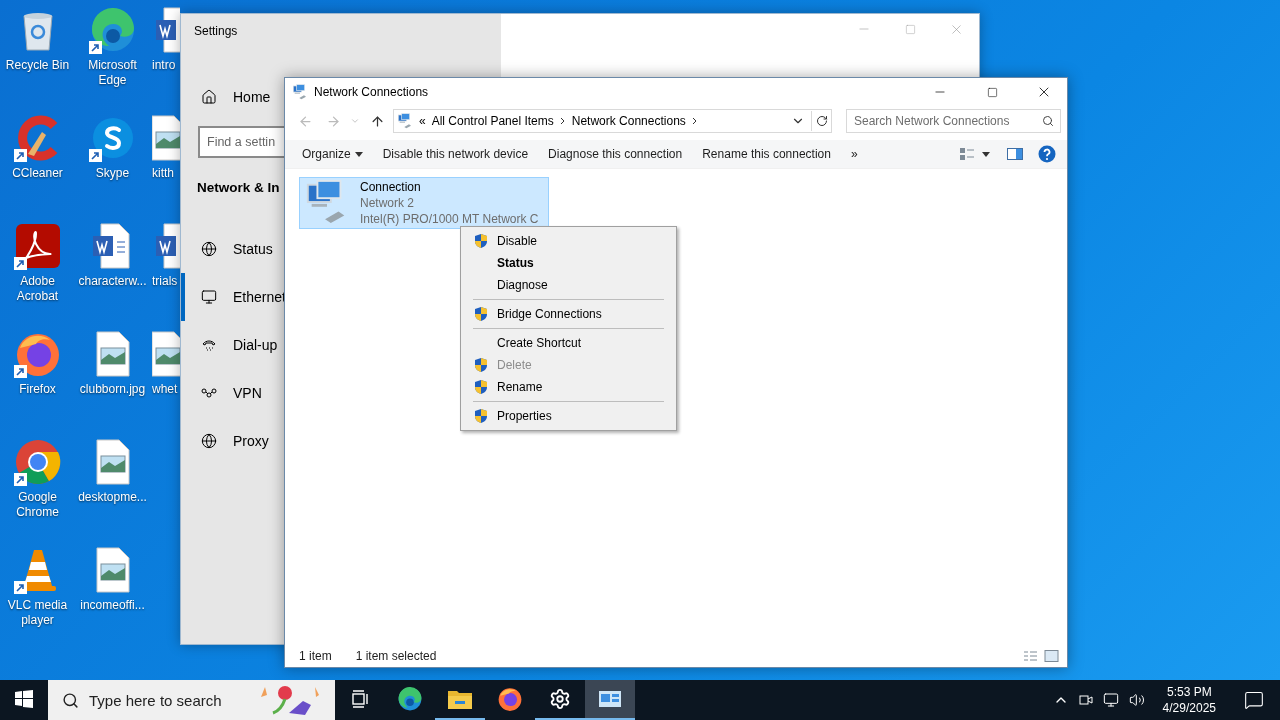  Describe the element at coordinates (560, 699) in the screenshot. I see `settings-icon` at that location.